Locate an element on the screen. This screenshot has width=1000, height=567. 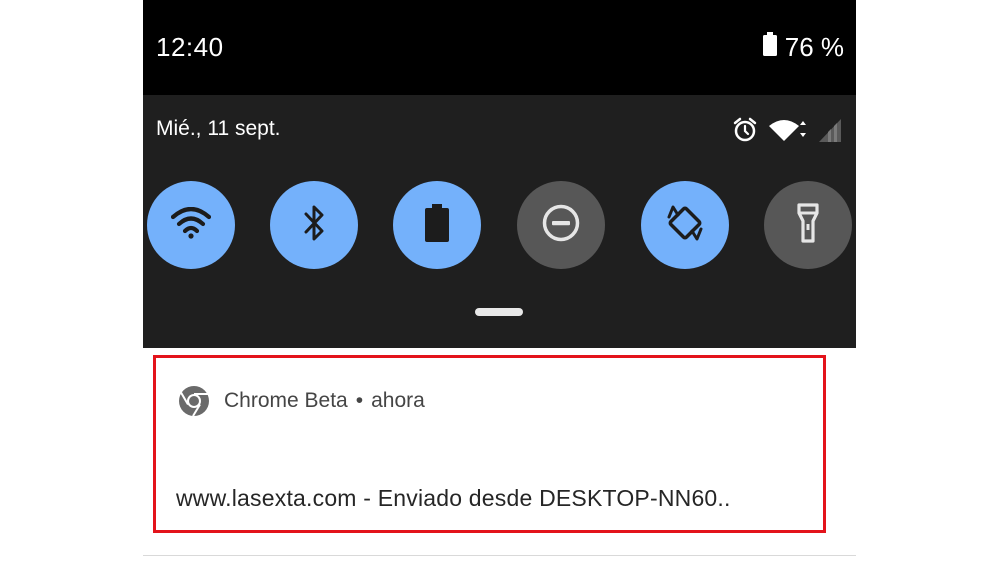
flashlight-tile is located at coordinates (808, 225).